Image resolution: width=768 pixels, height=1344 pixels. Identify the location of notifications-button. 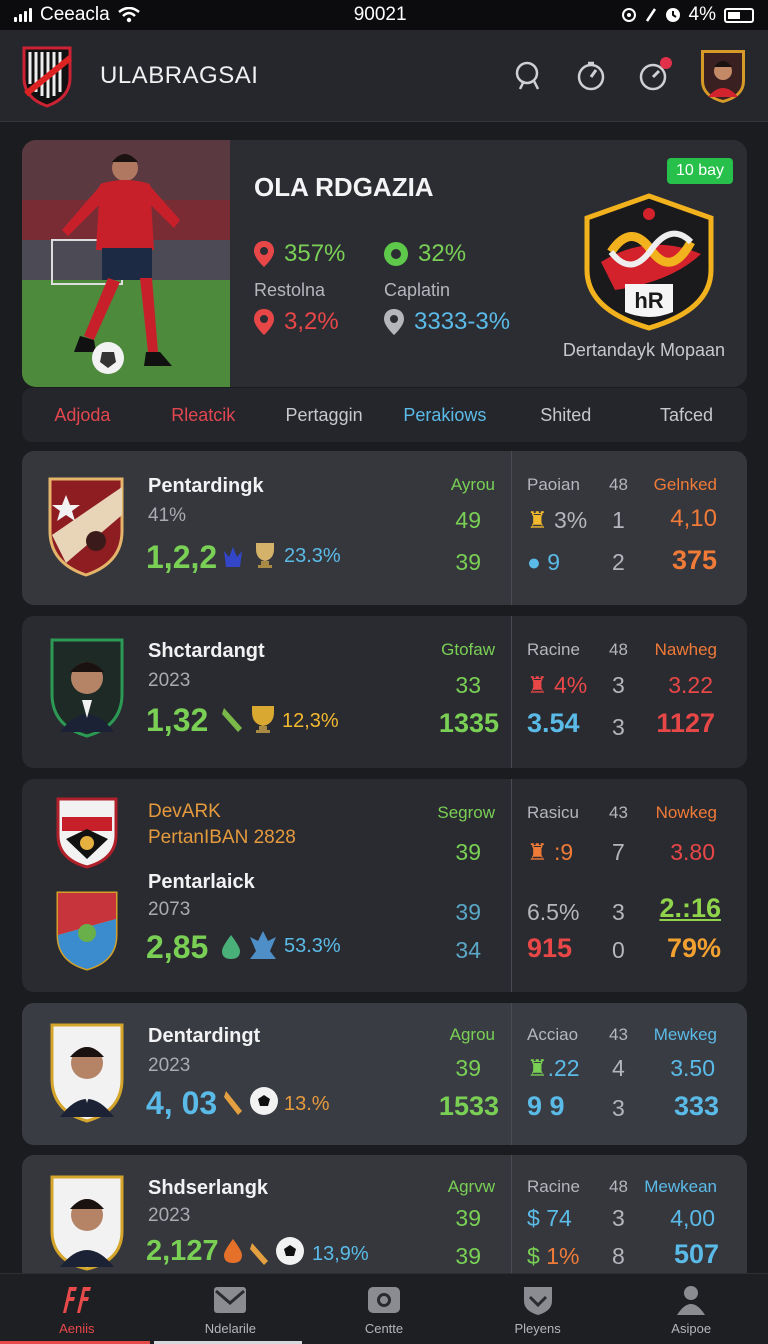
(654, 74).